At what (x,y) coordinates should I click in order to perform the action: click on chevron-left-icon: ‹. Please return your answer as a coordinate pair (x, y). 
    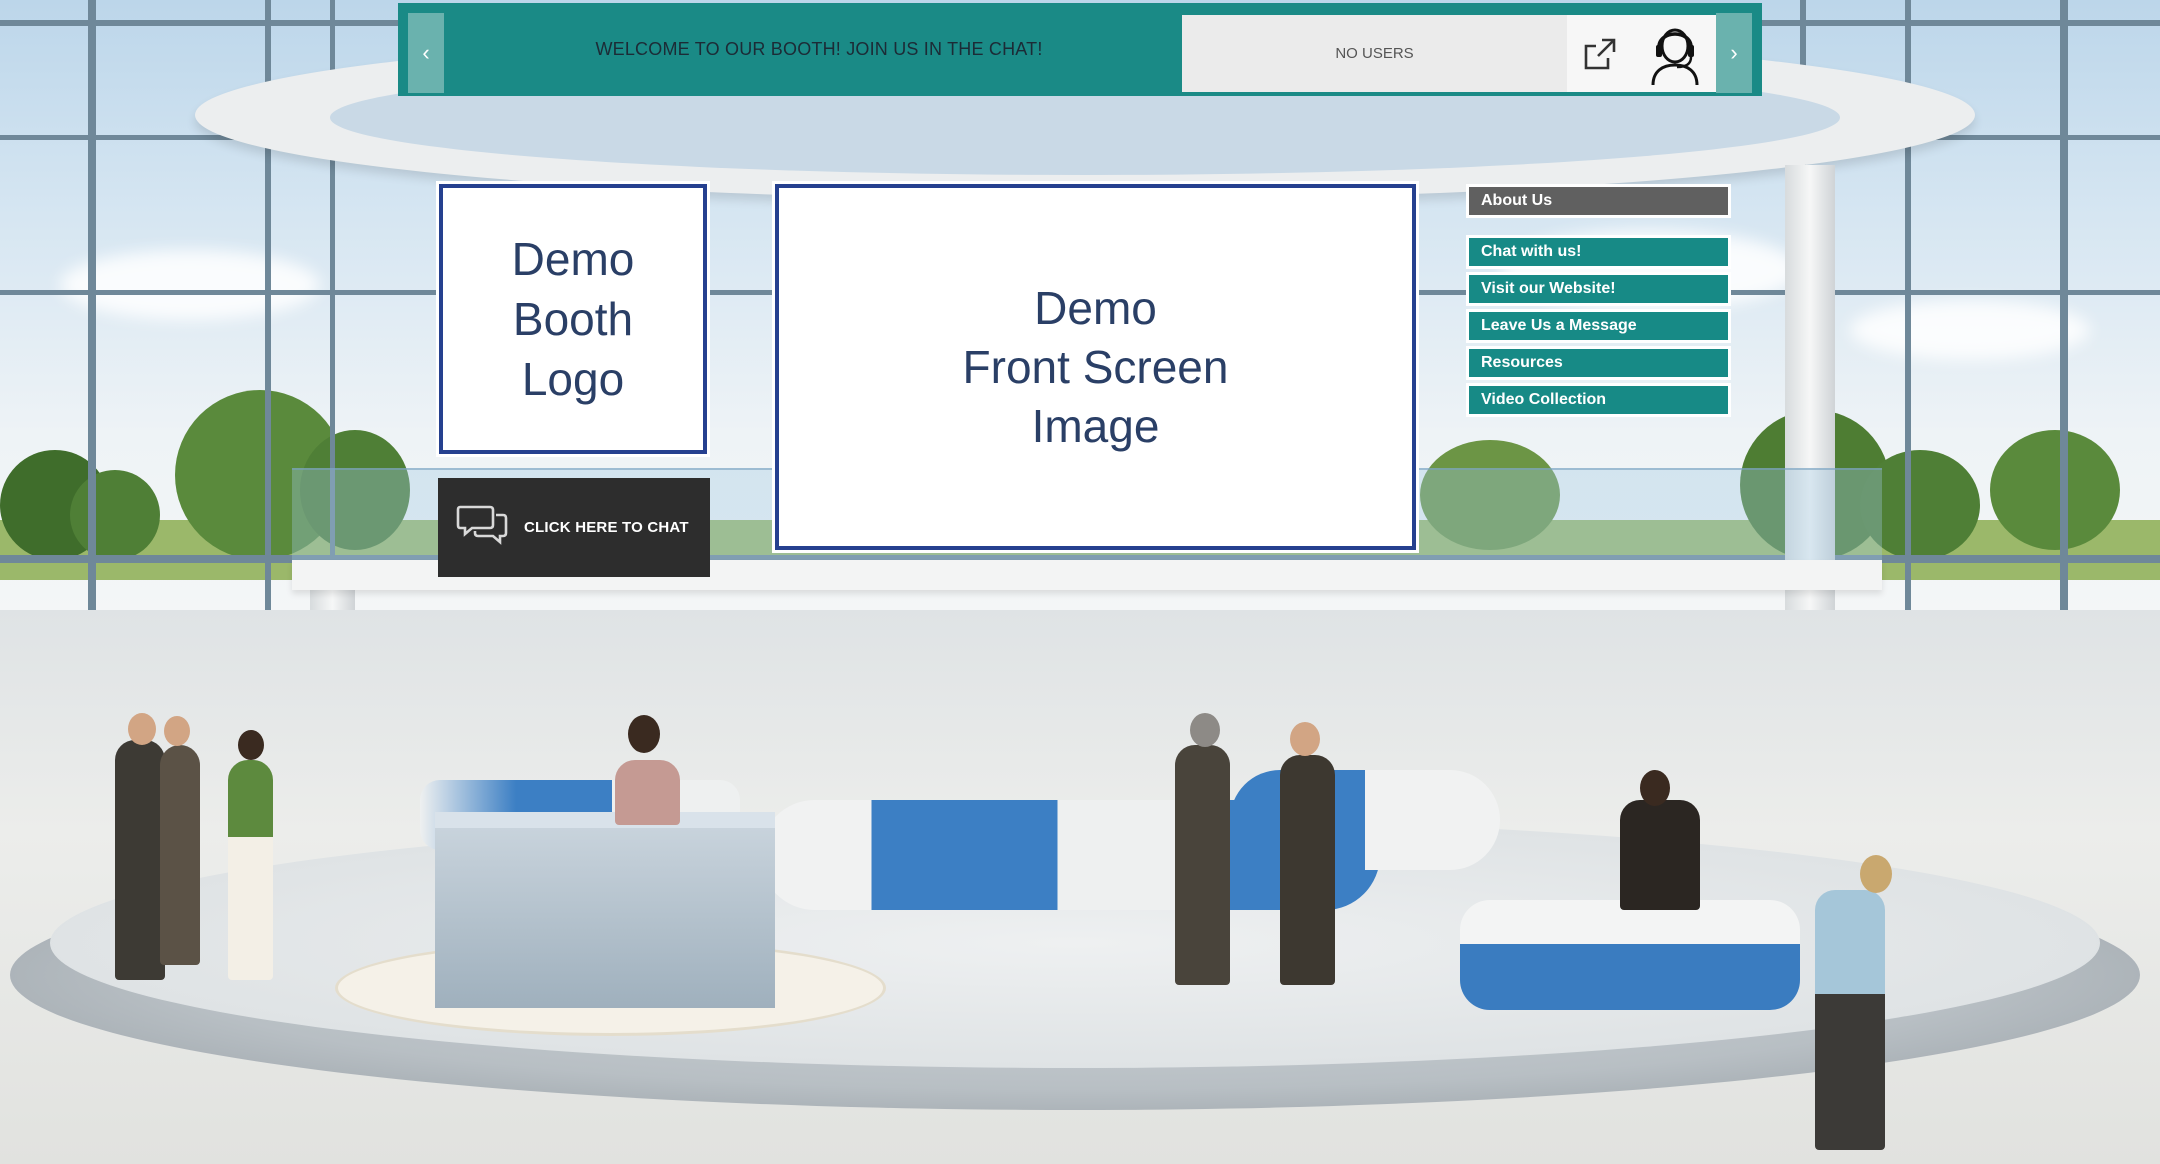
    Looking at the image, I should click on (426, 52).